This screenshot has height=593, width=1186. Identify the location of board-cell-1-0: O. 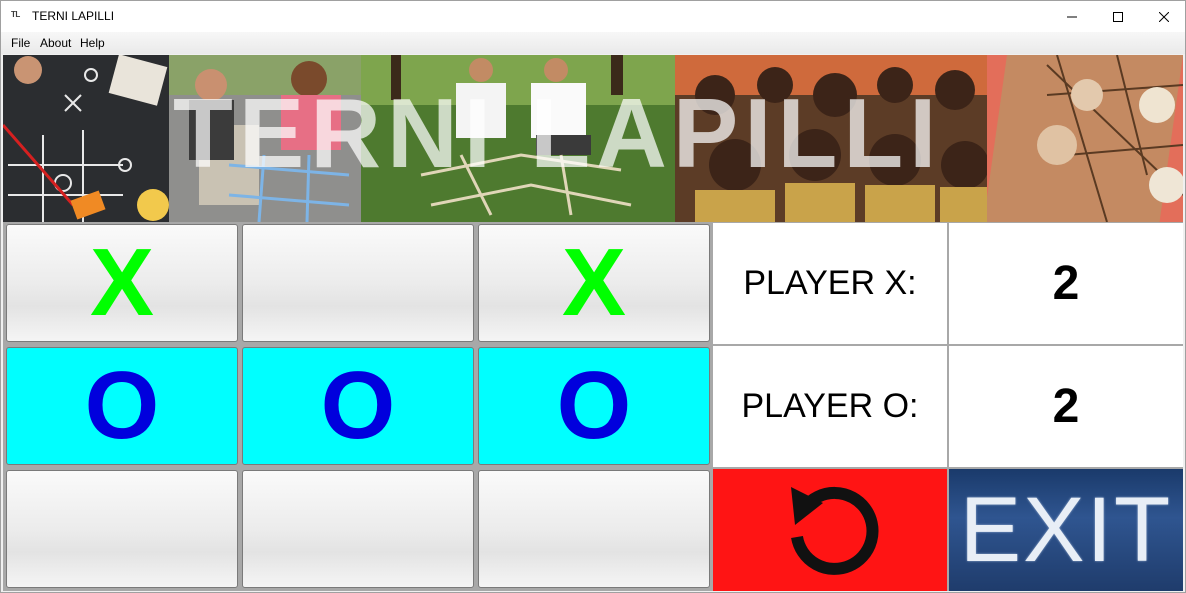
(122, 406).